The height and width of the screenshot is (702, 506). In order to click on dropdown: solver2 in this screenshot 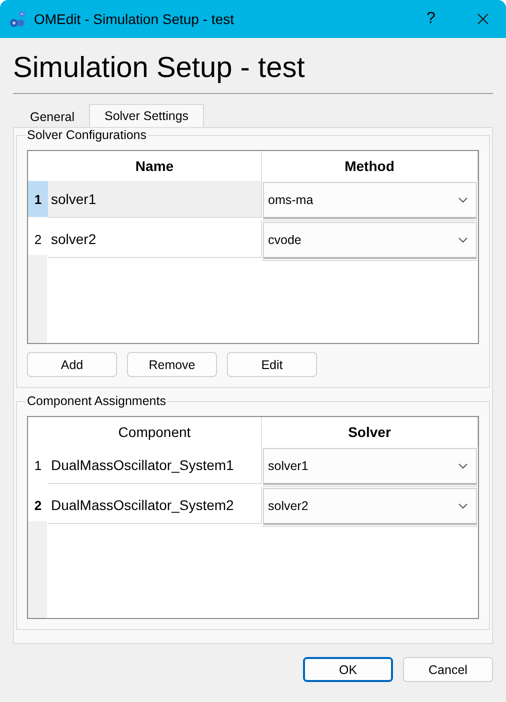, I will do `click(370, 506)`.